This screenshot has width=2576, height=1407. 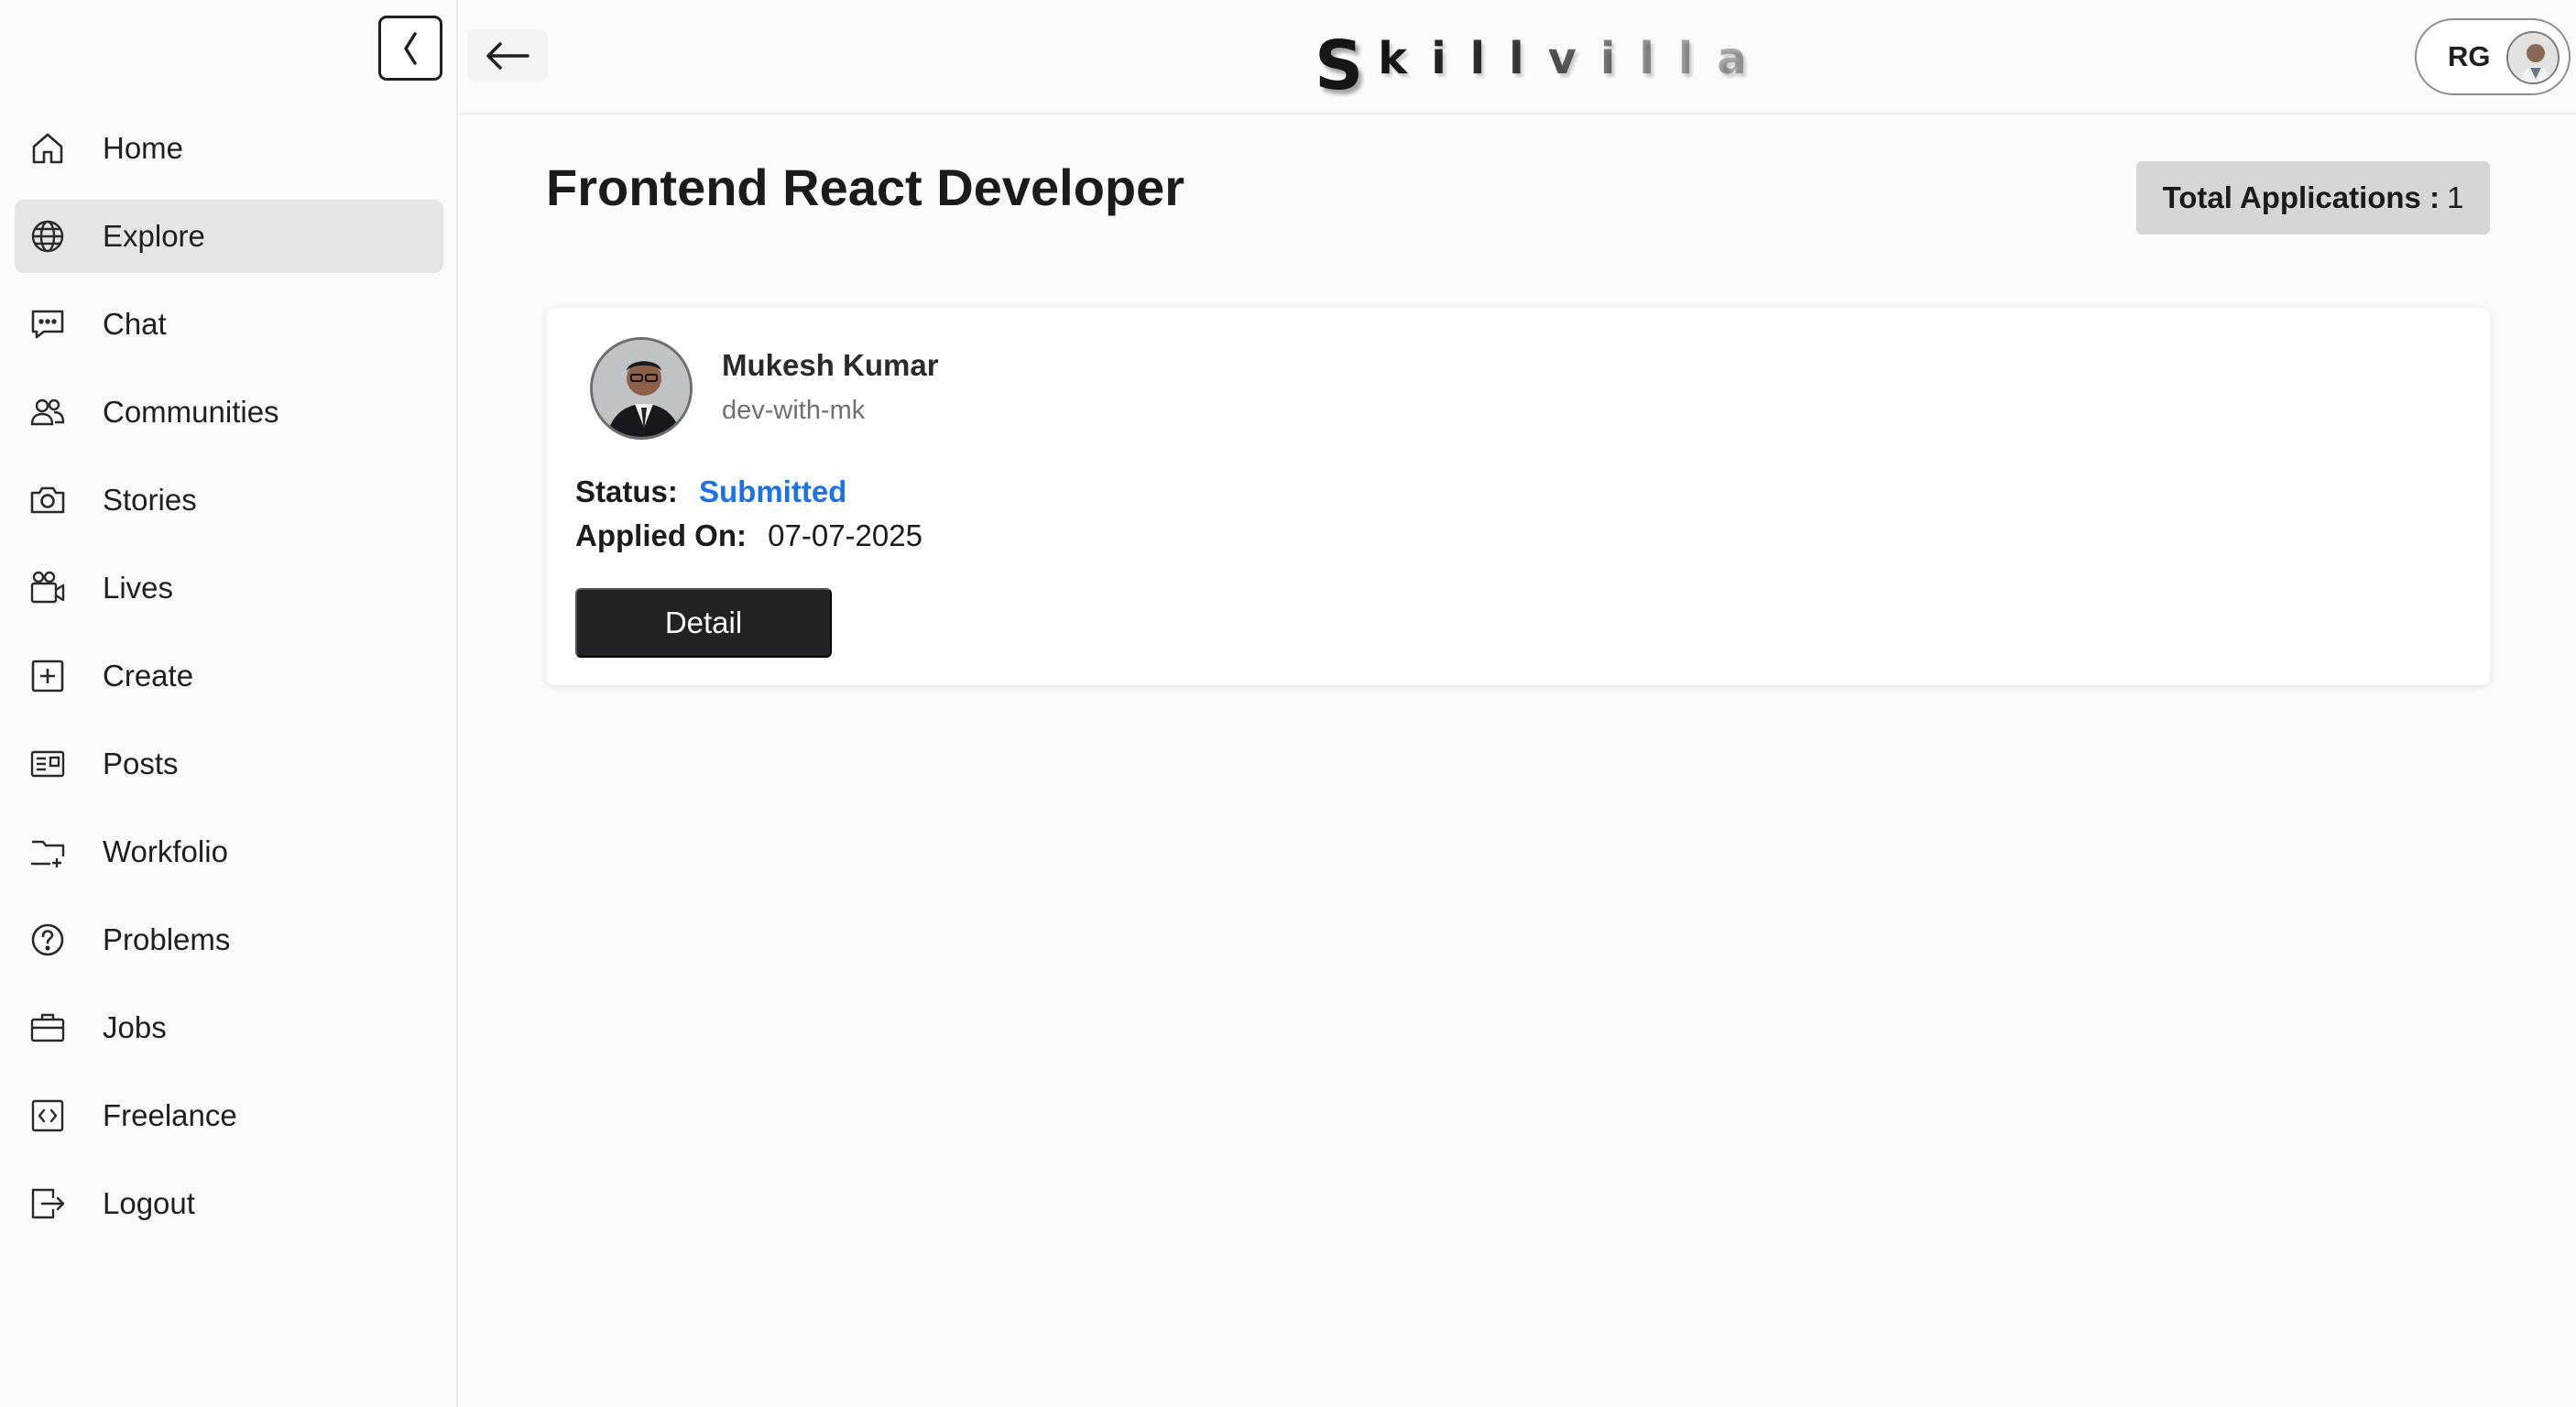 I want to click on status-label: Status:, so click(x=627, y=491).